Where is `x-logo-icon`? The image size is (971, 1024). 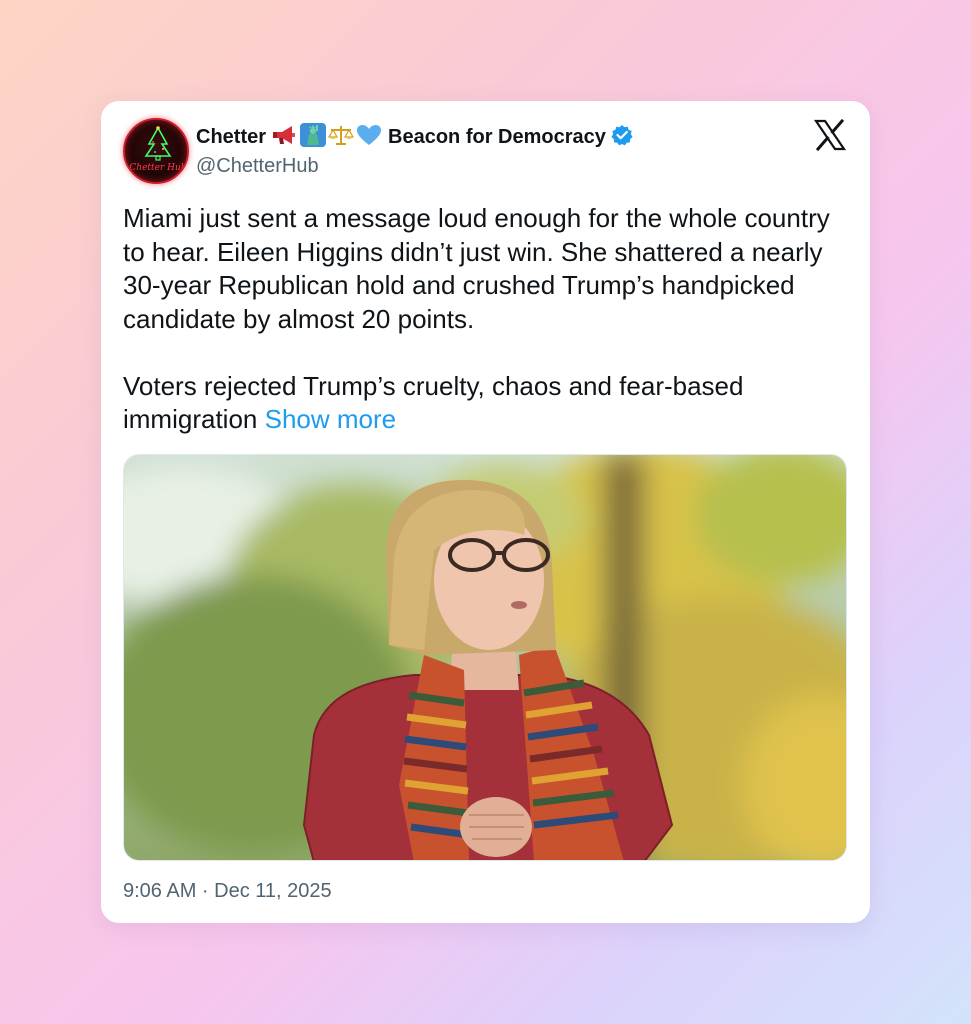
x-logo-icon is located at coordinates (830, 135).